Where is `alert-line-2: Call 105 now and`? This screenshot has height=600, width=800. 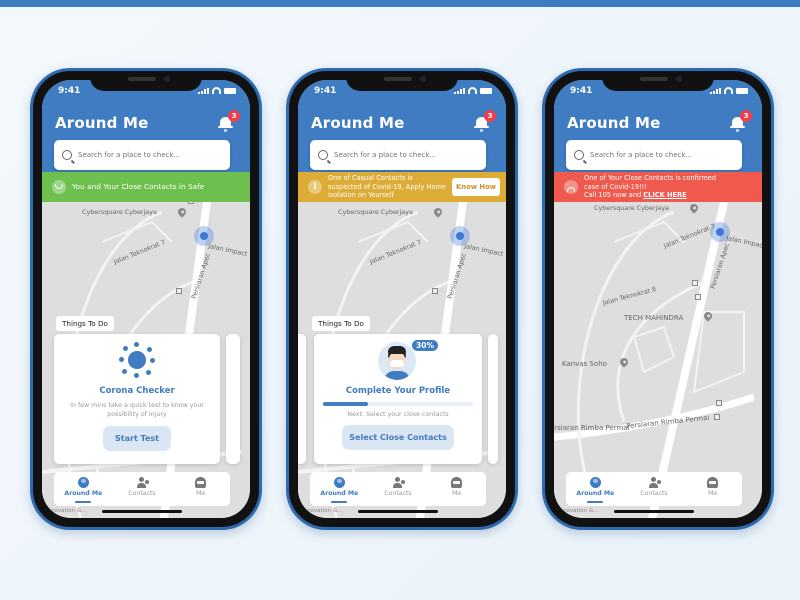 alert-line-2: Call 105 now and is located at coordinates (614, 195).